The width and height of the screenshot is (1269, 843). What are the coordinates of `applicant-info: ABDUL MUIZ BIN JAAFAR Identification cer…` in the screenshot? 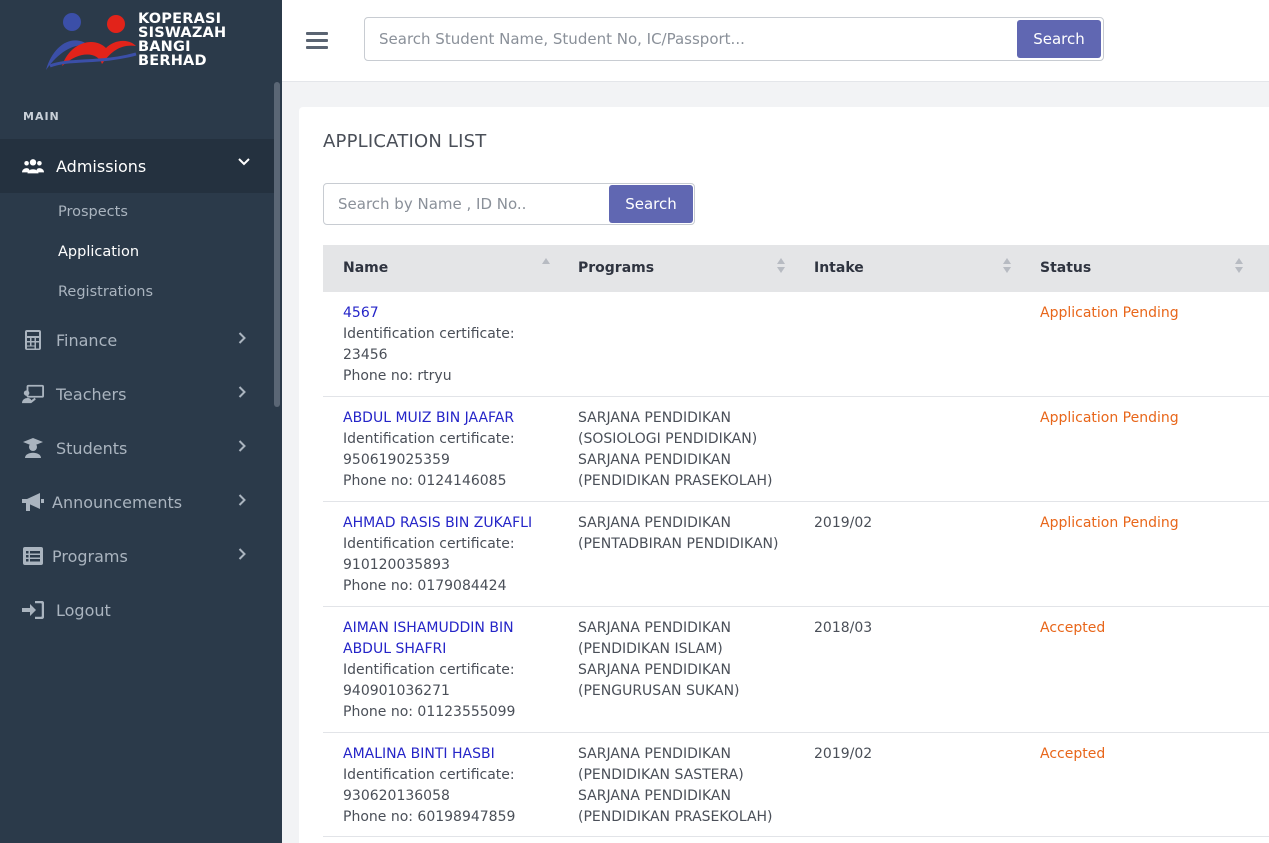 It's located at (448, 450).